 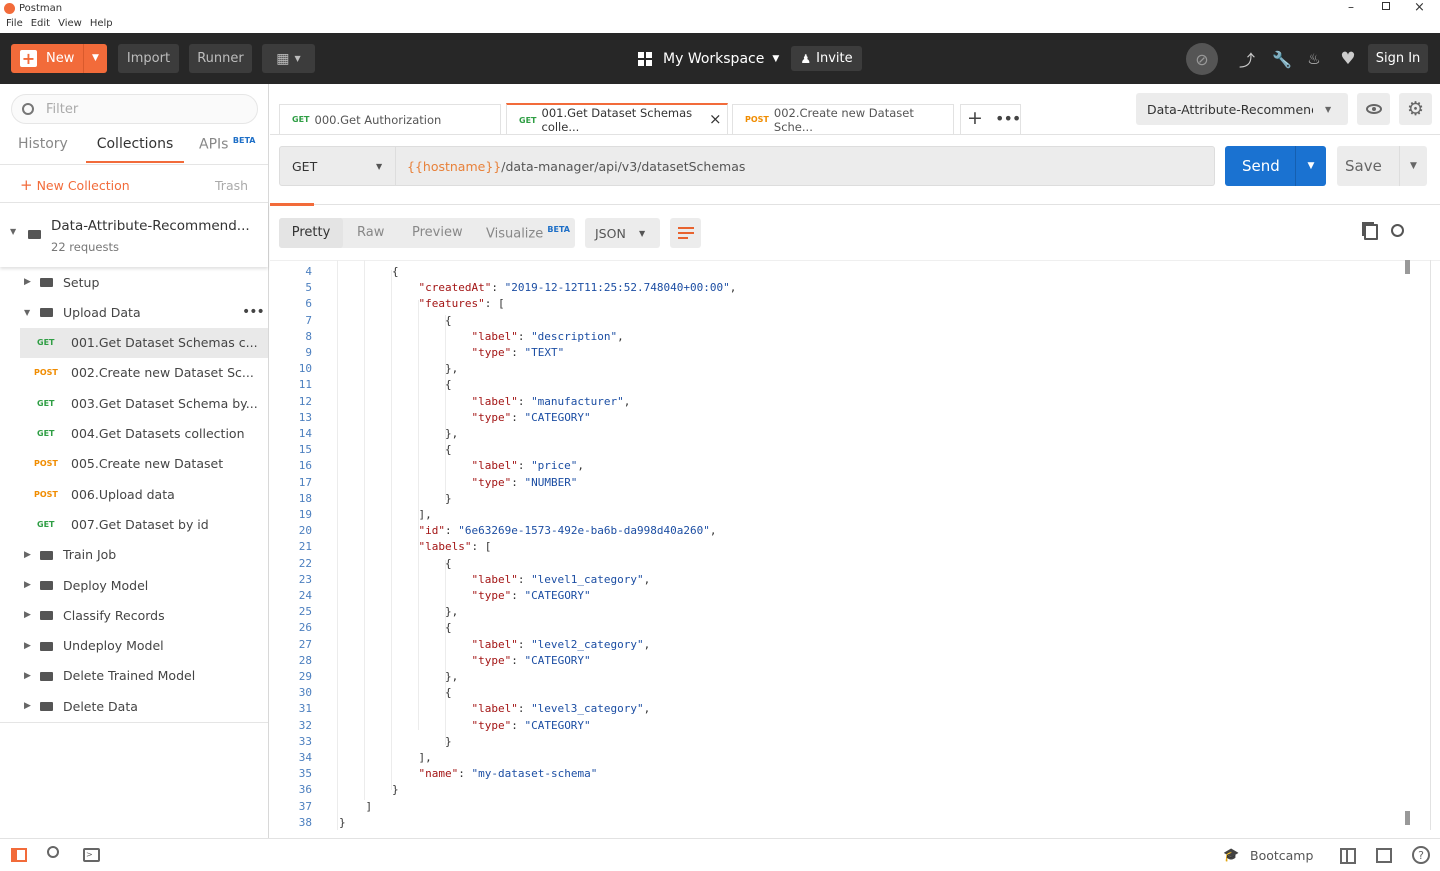 I want to click on code-line: "type": "CATEGORY", so click(x=531, y=660).